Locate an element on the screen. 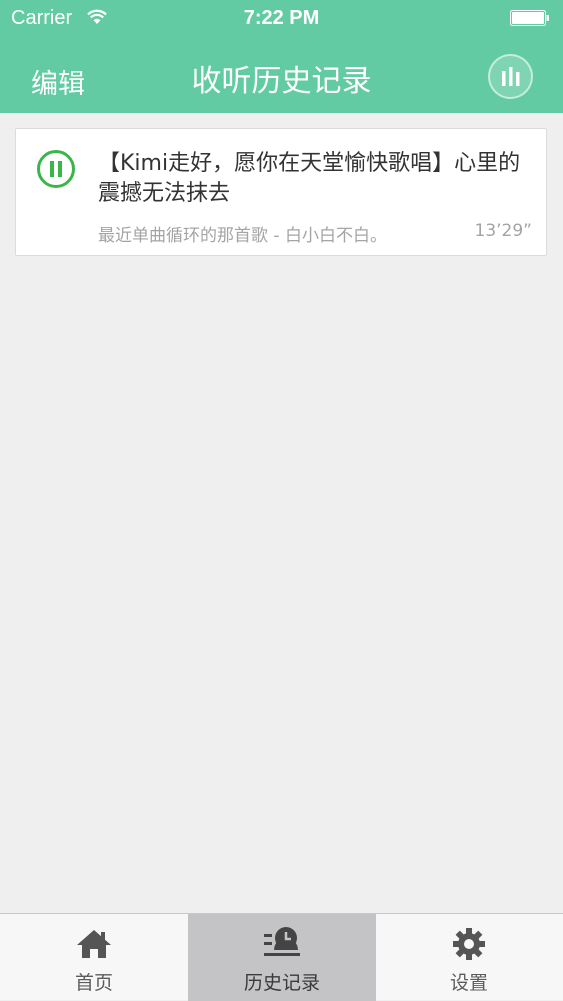  tab-history: 历史记录 is located at coordinates (282, 957).